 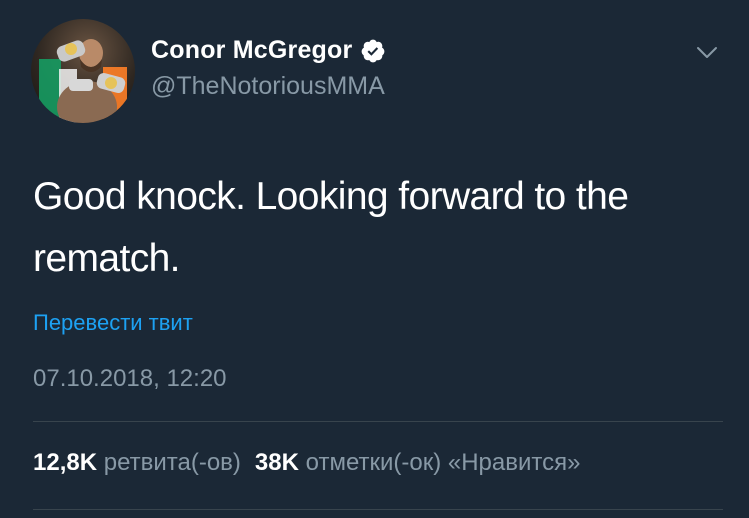 I want to click on avatar, so click(x=83, y=71).